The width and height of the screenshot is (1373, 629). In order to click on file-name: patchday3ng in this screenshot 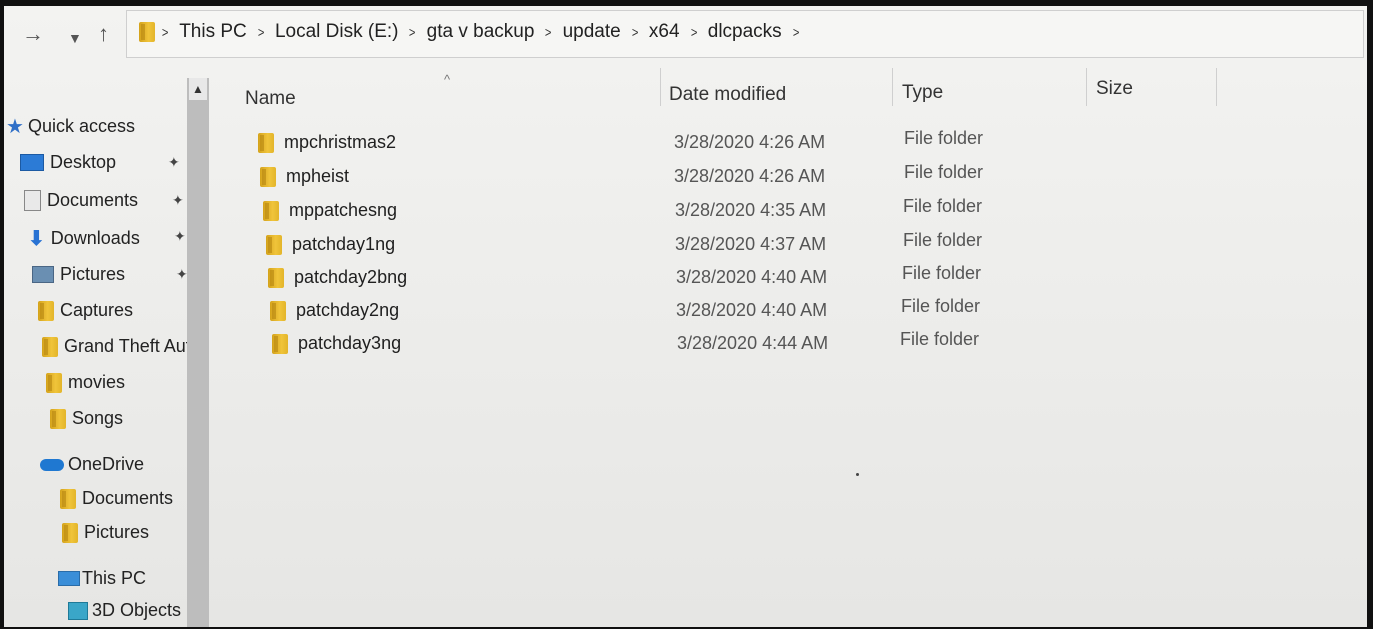, I will do `click(336, 343)`.